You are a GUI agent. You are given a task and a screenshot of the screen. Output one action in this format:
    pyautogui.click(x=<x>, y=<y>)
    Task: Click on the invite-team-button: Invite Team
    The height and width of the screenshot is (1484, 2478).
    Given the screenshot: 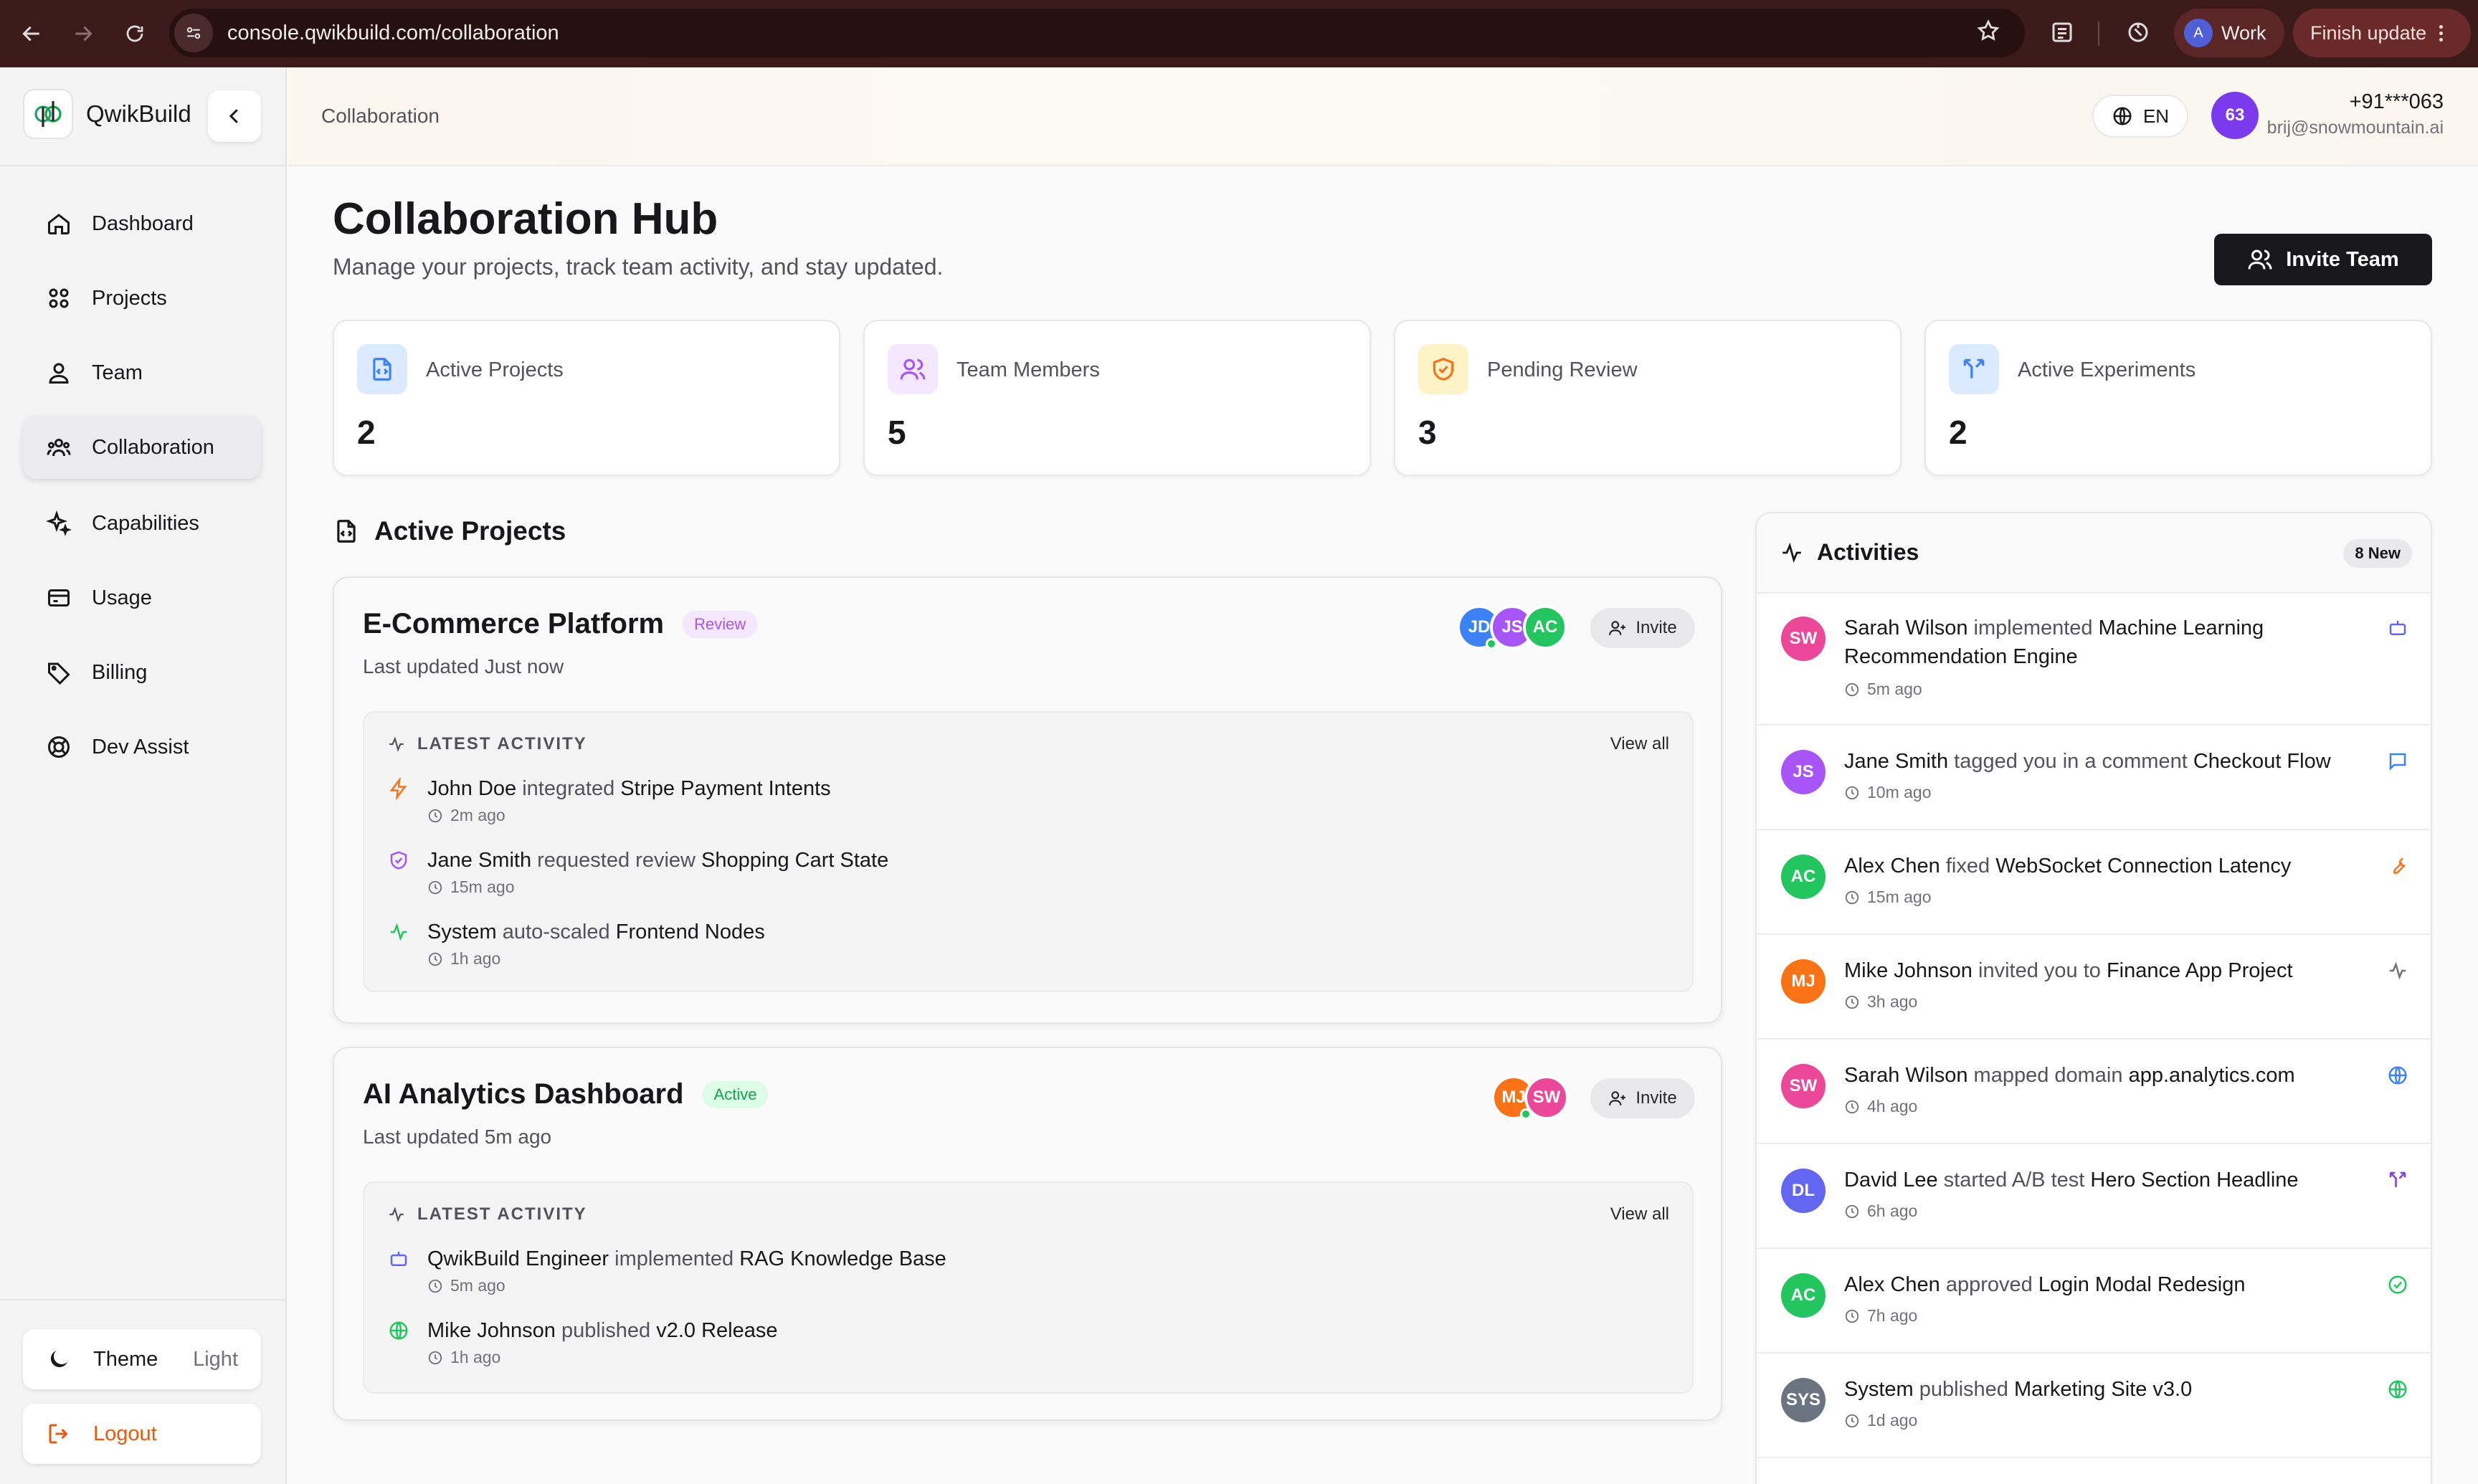 What is the action you would take?
    pyautogui.click(x=2323, y=259)
    